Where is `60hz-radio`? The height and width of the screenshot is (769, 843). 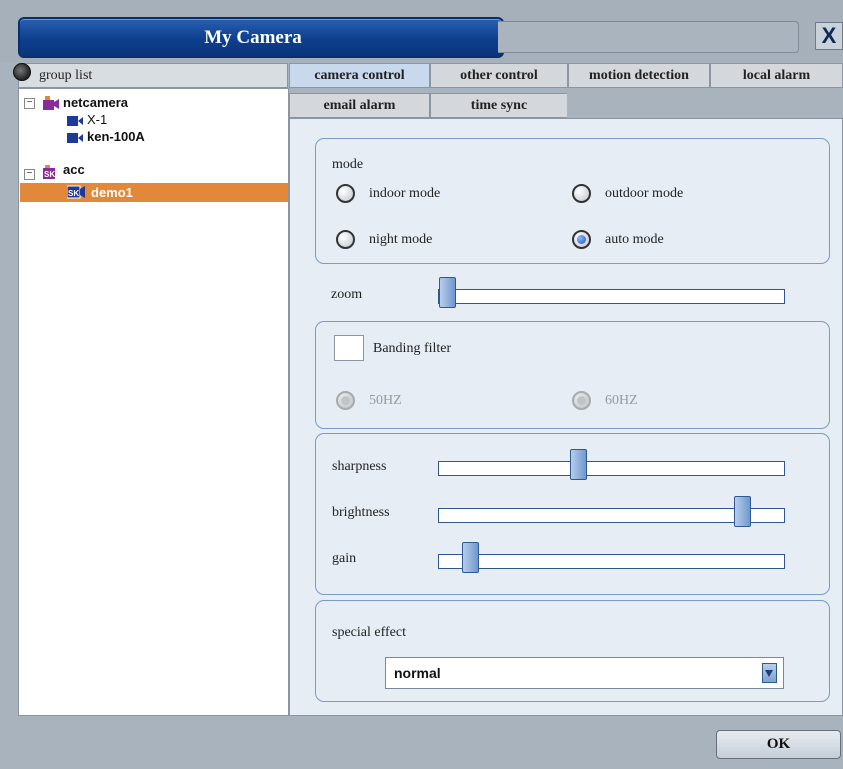 60hz-radio is located at coordinates (581, 400).